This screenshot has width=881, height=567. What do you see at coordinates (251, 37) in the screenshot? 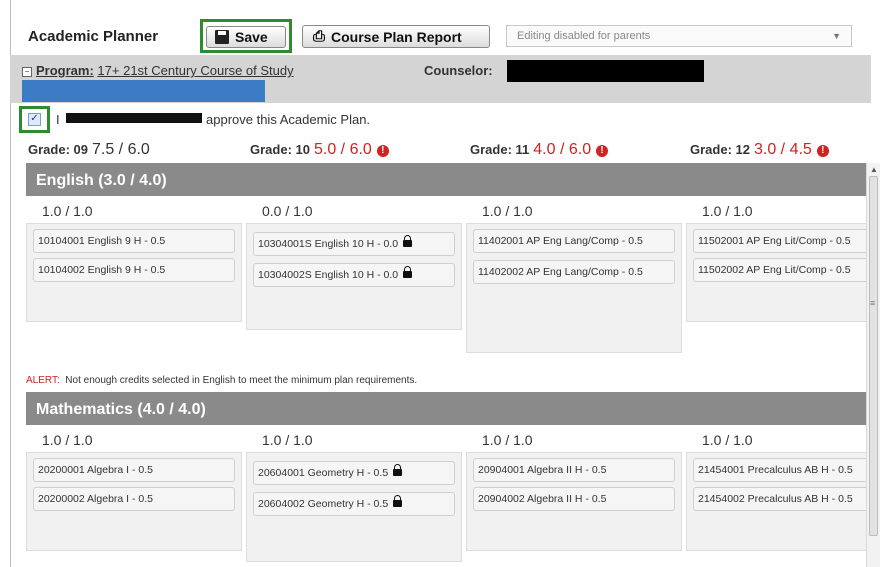
I see `save-label: Save` at bounding box center [251, 37].